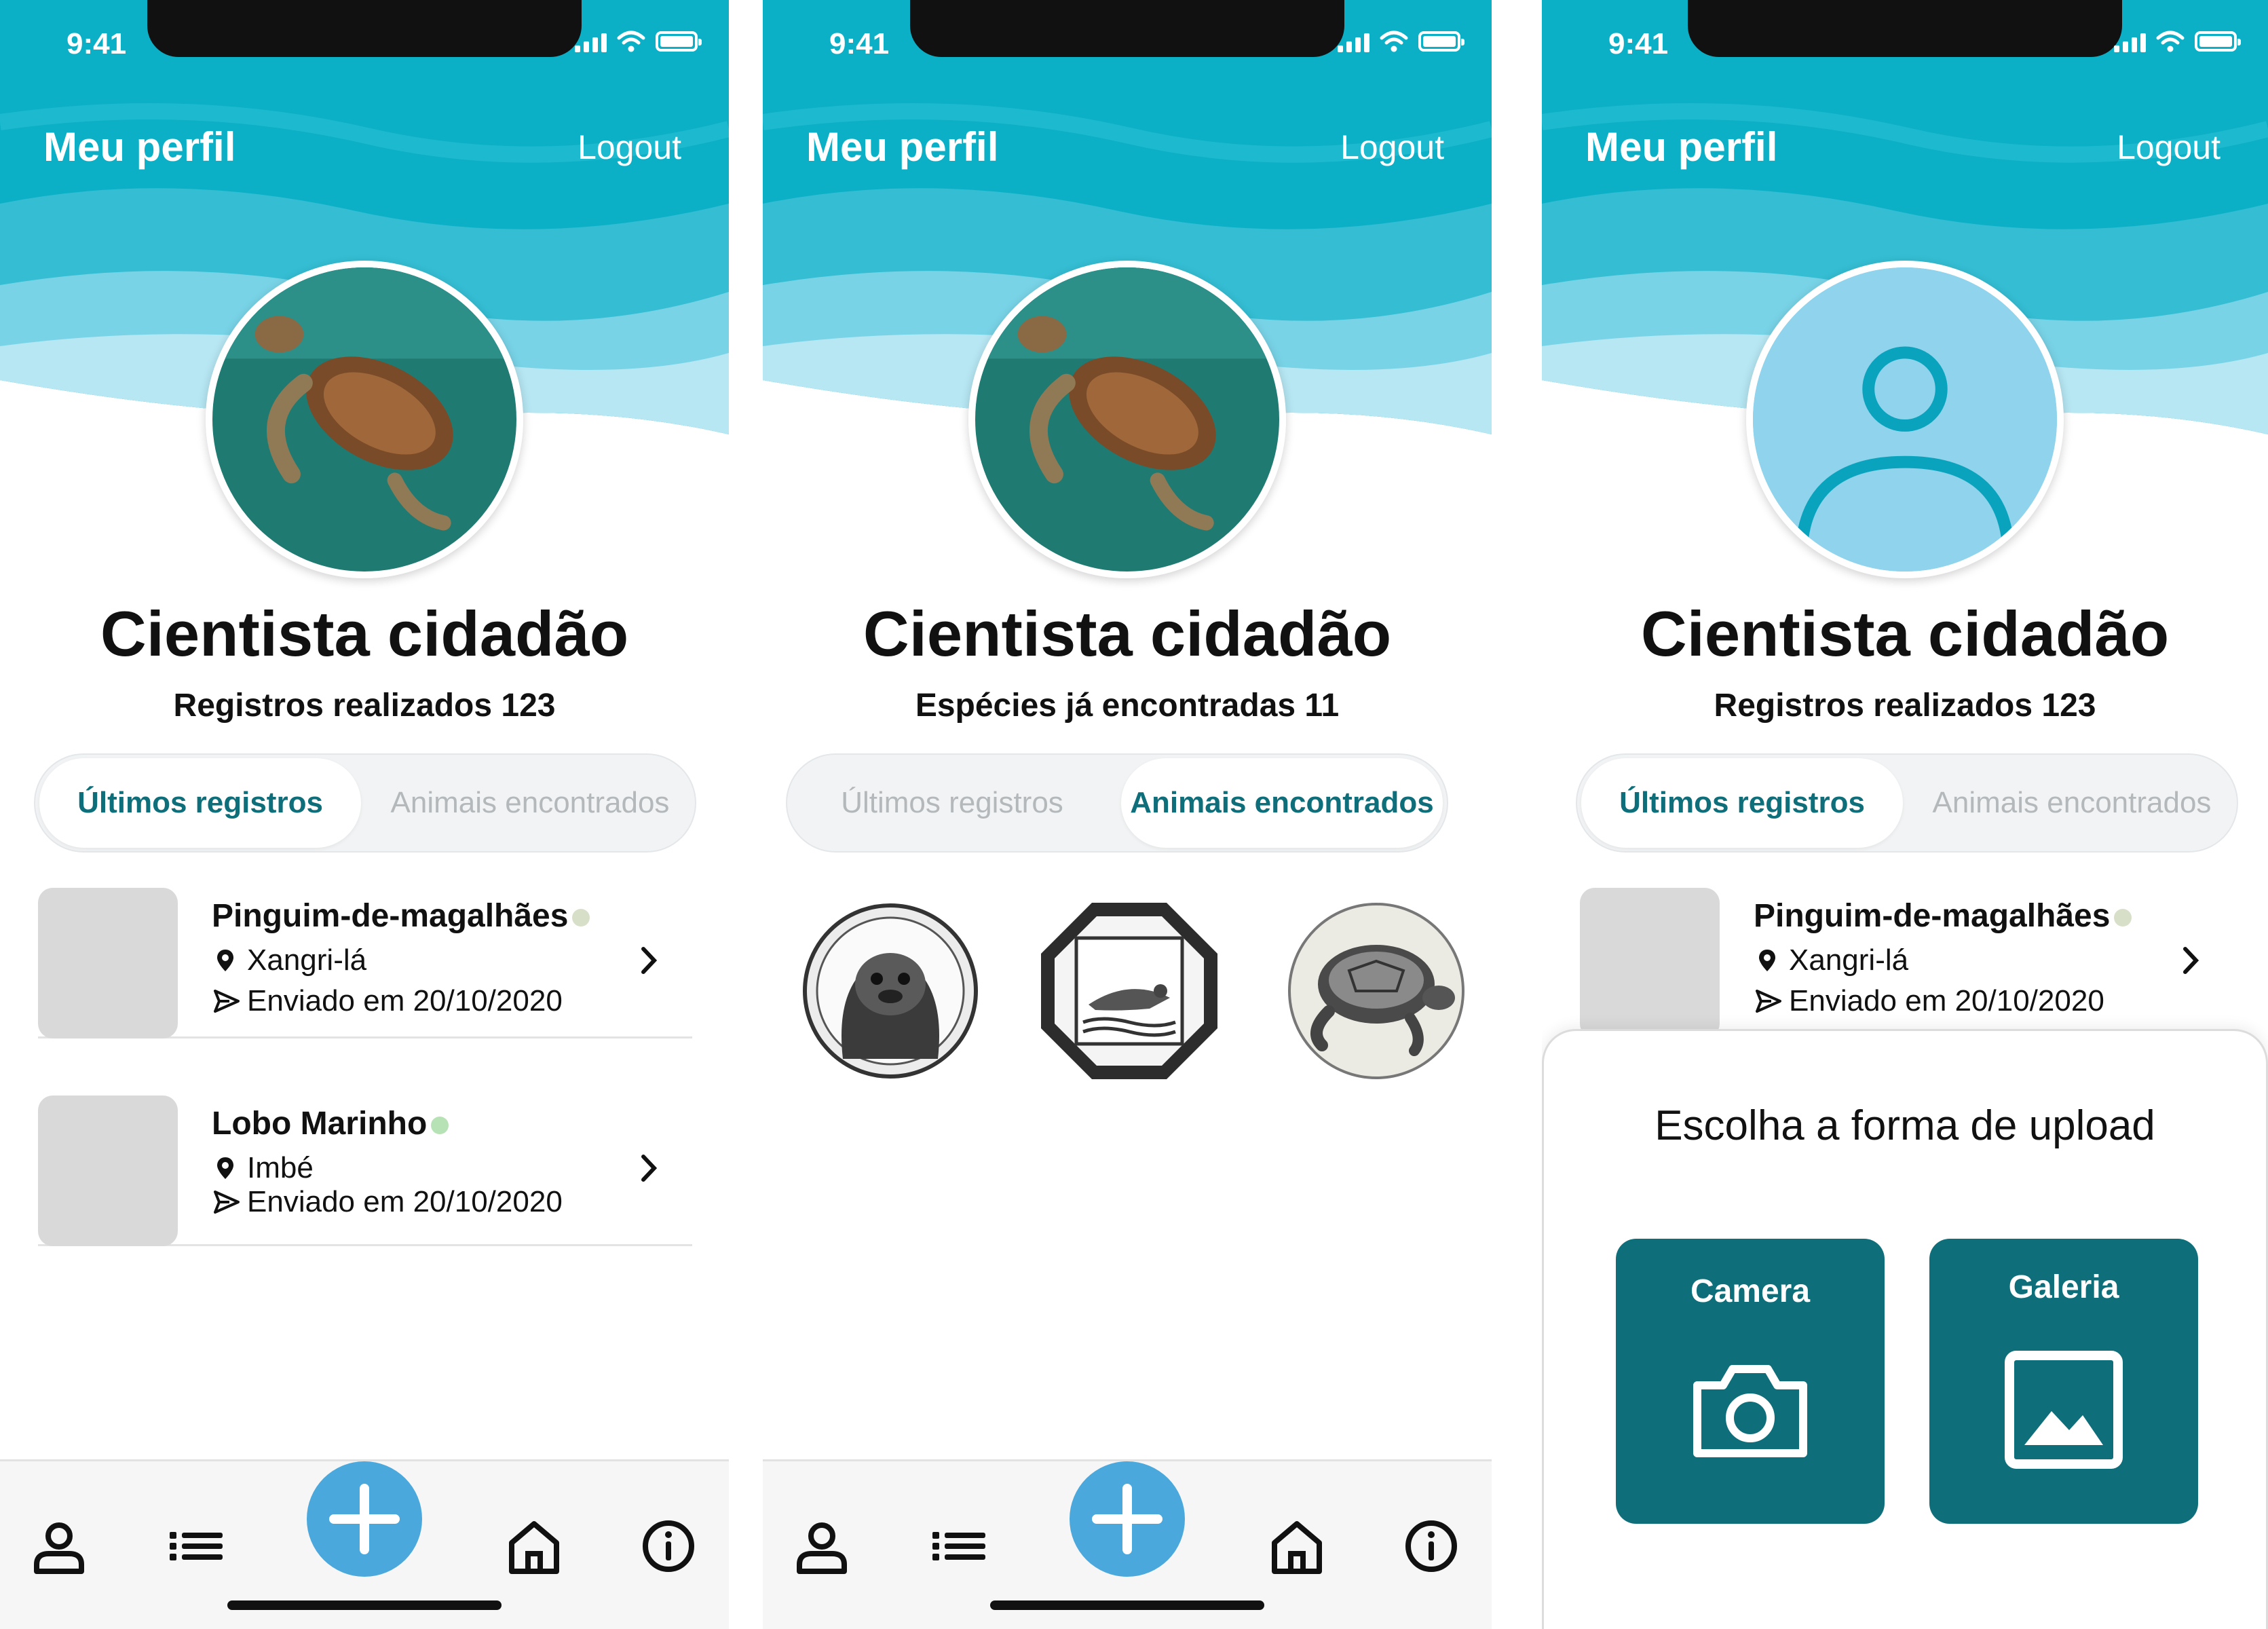  What do you see at coordinates (365, 1171) in the screenshot?
I see `list-item: Lobo Marinho Imbé Enviado em 20/10/2020` at bounding box center [365, 1171].